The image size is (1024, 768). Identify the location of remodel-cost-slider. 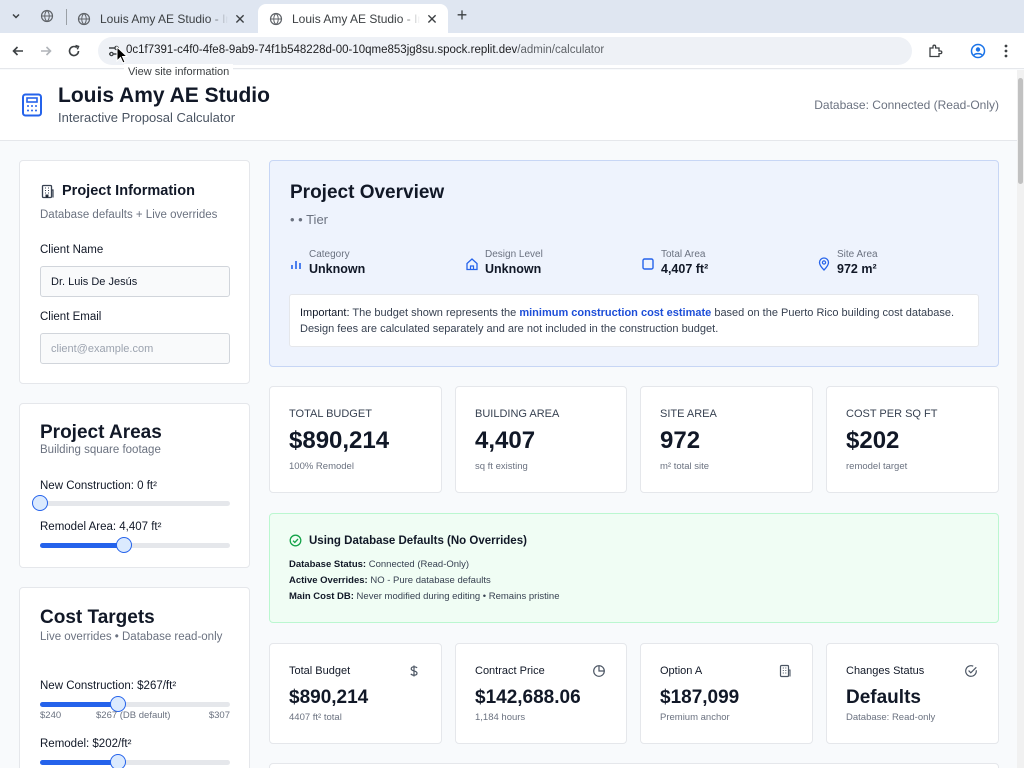
(135, 761).